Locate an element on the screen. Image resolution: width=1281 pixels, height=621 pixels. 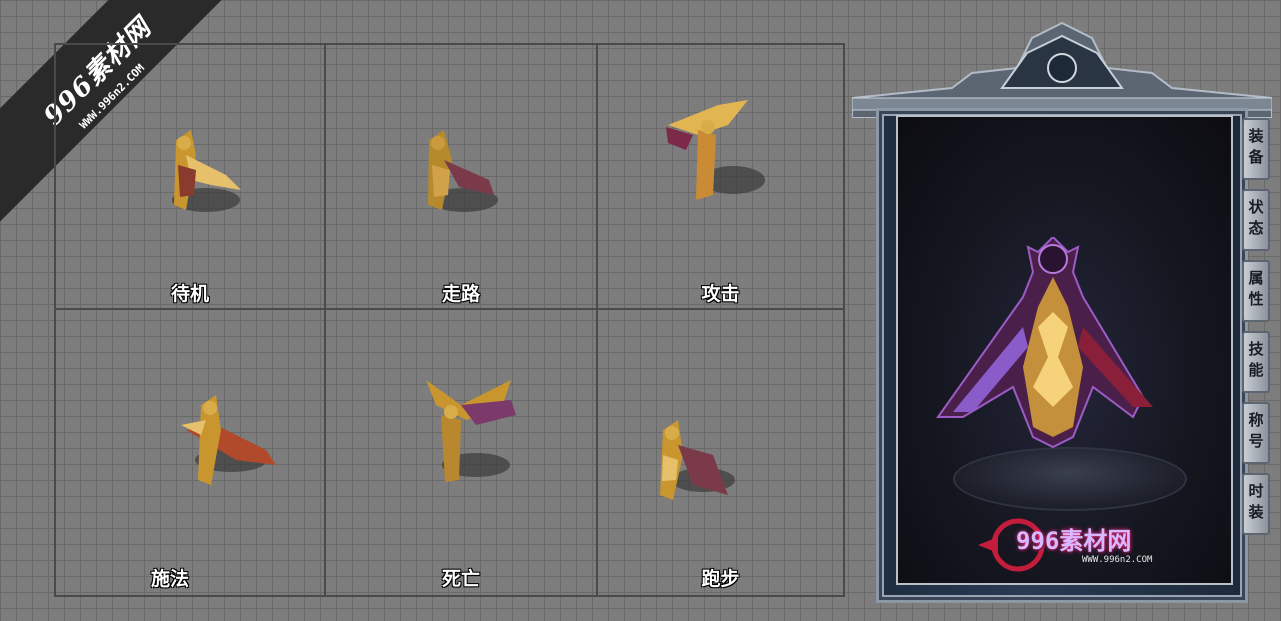
tab-fashion: 时装 is located at coordinates (1256, 504).